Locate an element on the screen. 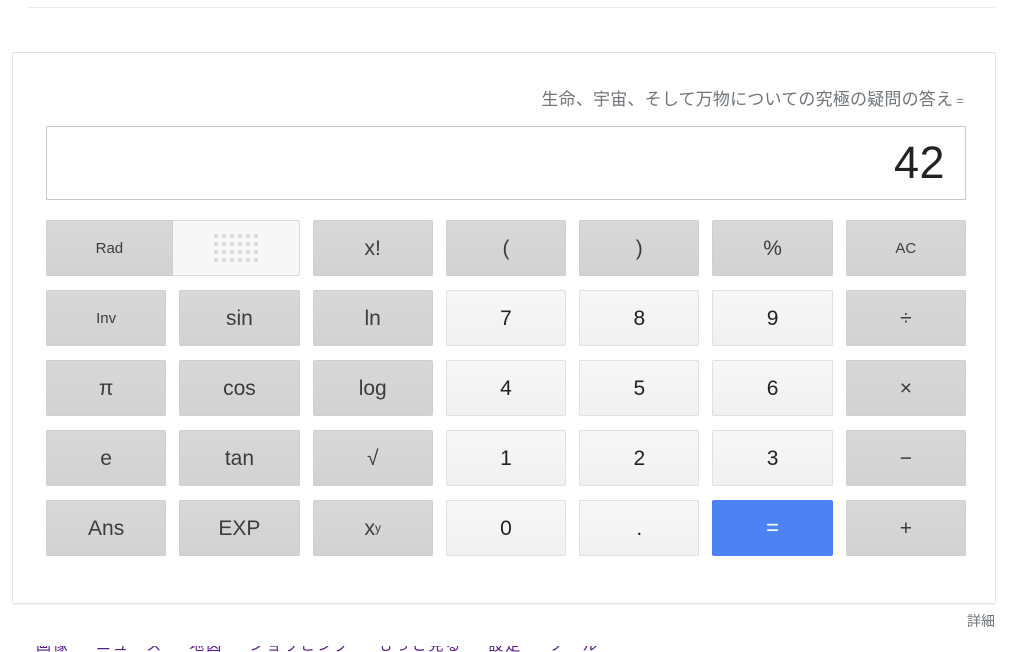 This screenshot has width=1024, height=652. key-digit-5: 5 is located at coordinates (639, 388).